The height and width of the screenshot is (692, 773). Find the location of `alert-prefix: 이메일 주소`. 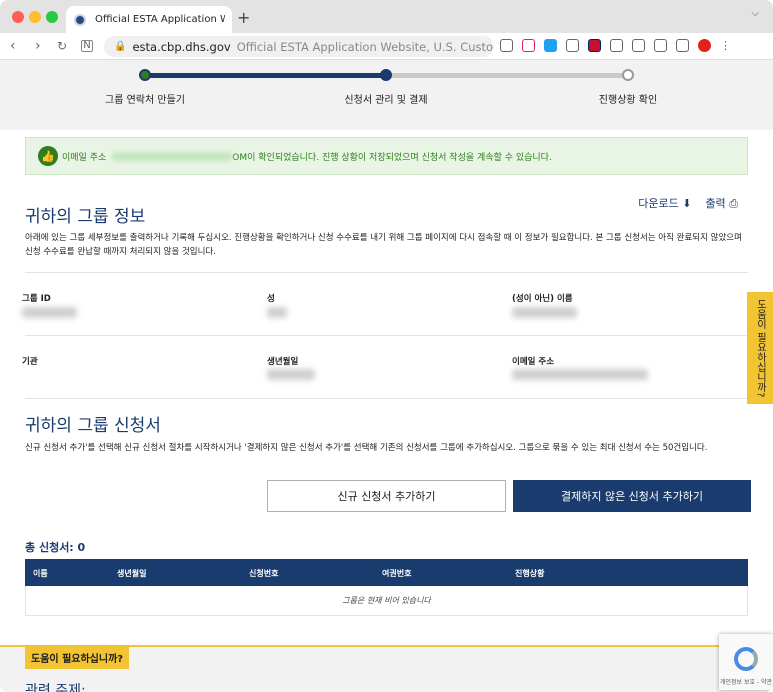

alert-prefix: 이메일 주소 is located at coordinates (84, 157).